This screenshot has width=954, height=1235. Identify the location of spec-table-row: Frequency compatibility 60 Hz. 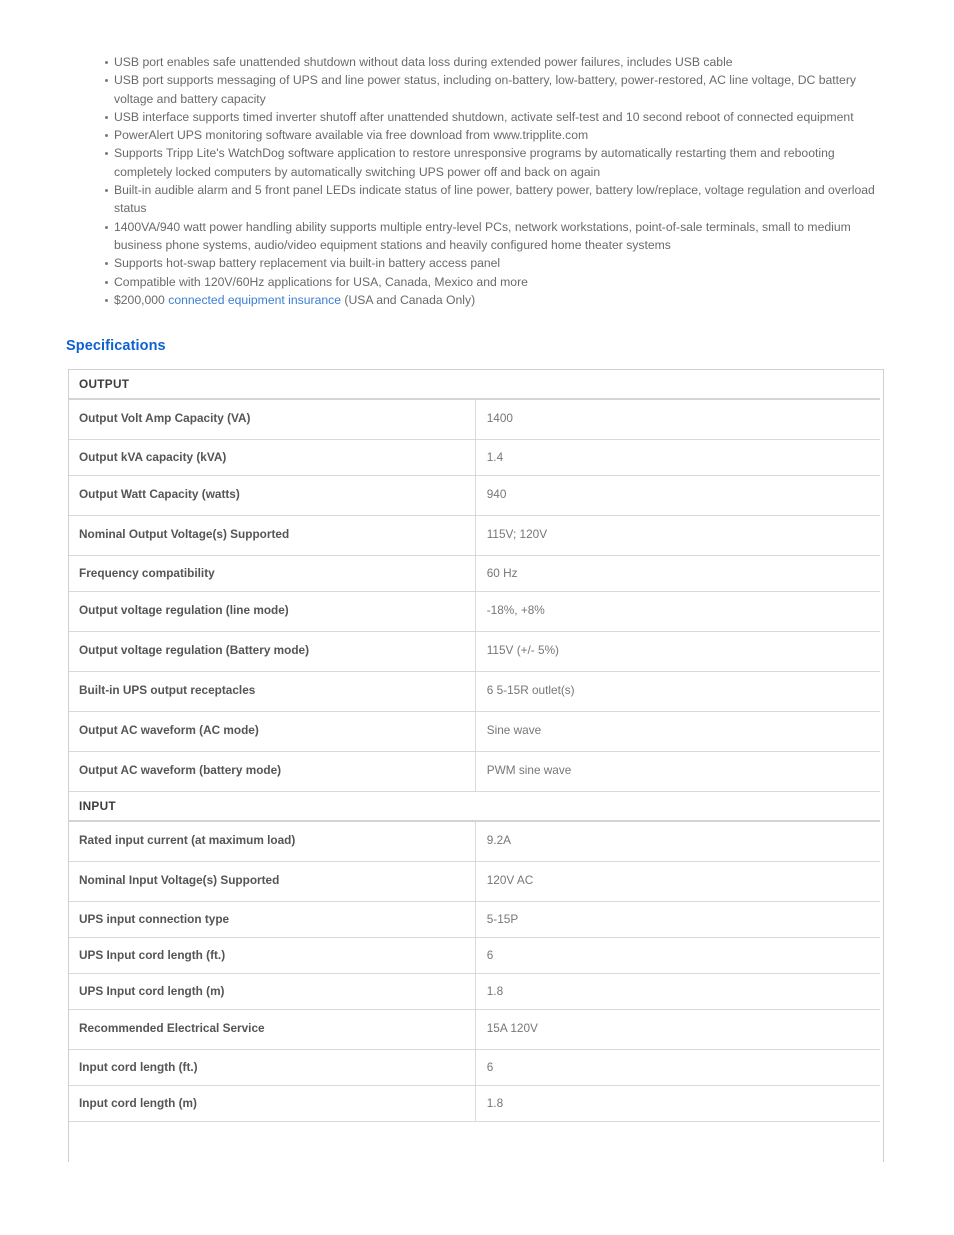
(476, 573).